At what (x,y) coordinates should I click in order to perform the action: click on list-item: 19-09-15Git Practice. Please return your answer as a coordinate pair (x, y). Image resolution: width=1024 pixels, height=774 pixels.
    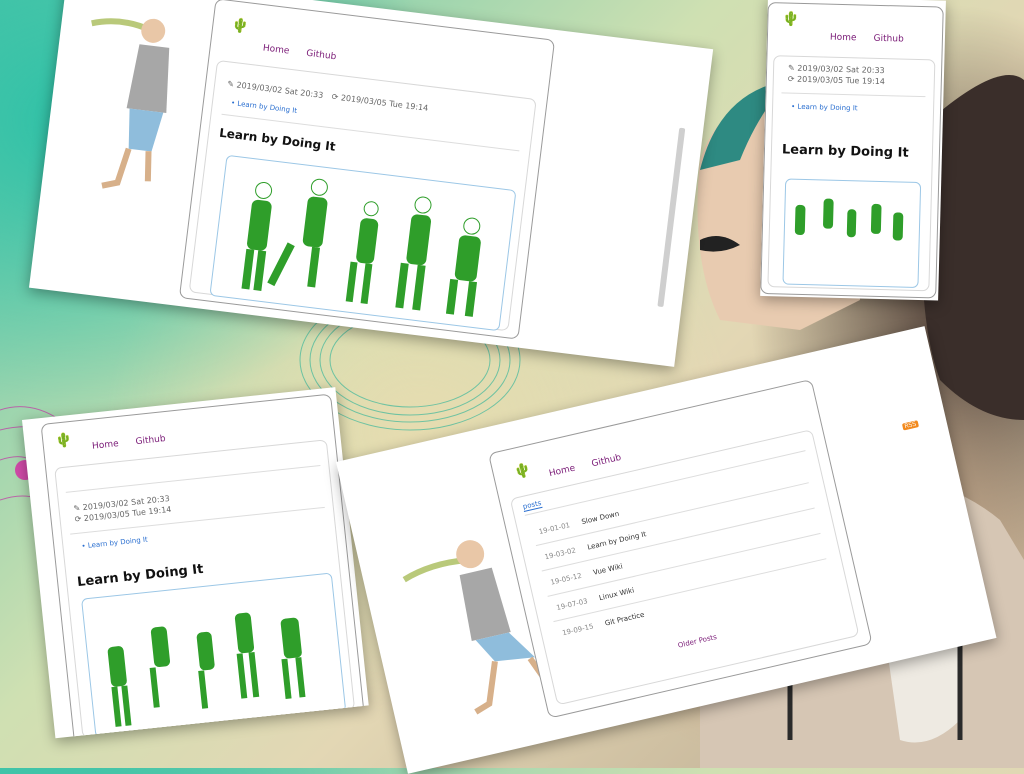
    Looking at the image, I should click on (603, 624).